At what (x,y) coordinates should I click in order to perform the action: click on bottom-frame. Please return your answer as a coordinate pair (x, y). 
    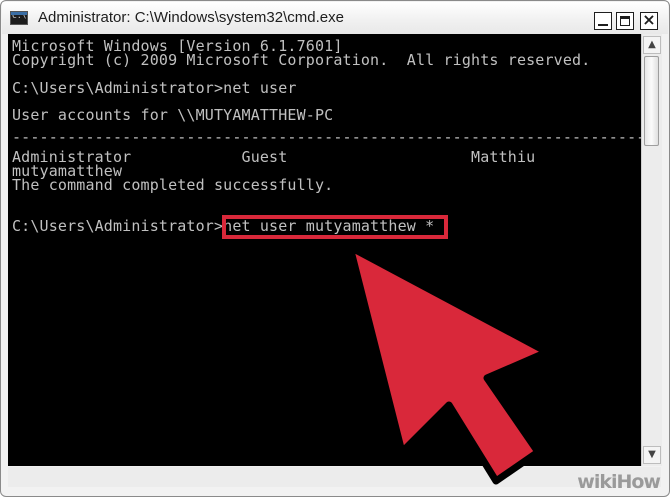
    Looking at the image, I should click on (334, 477).